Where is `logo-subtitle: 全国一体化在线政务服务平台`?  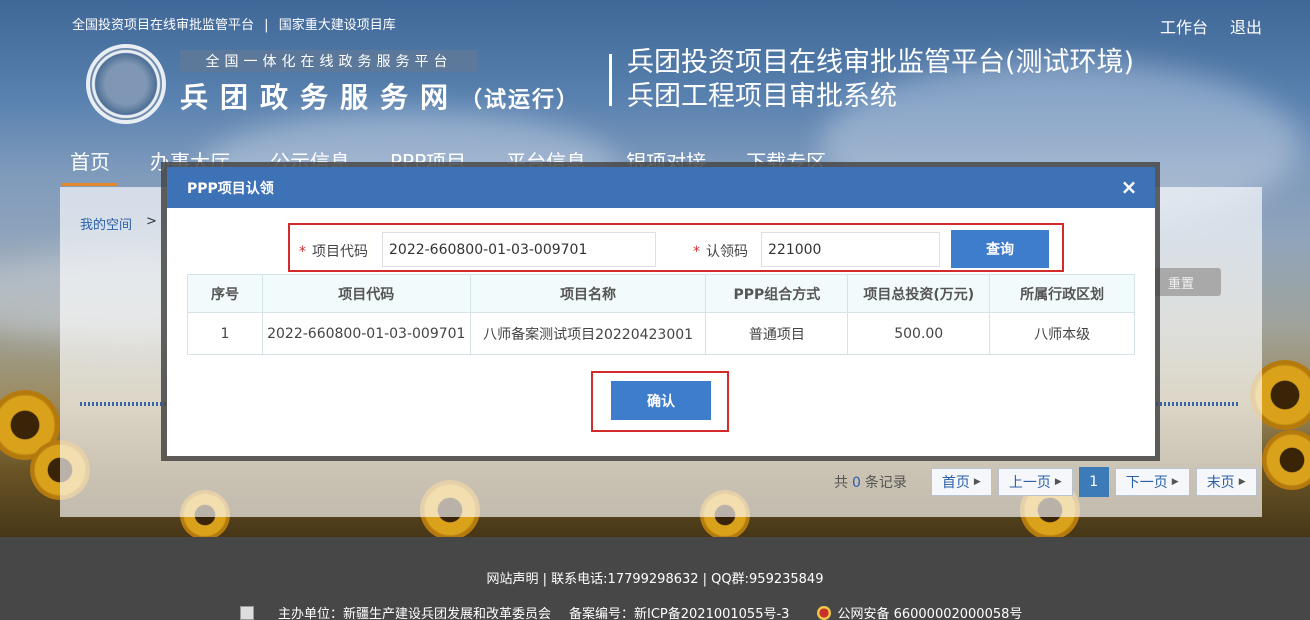
logo-subtitle: 全国一体化在线政务服务平台 is located at coordinates (329, 61).